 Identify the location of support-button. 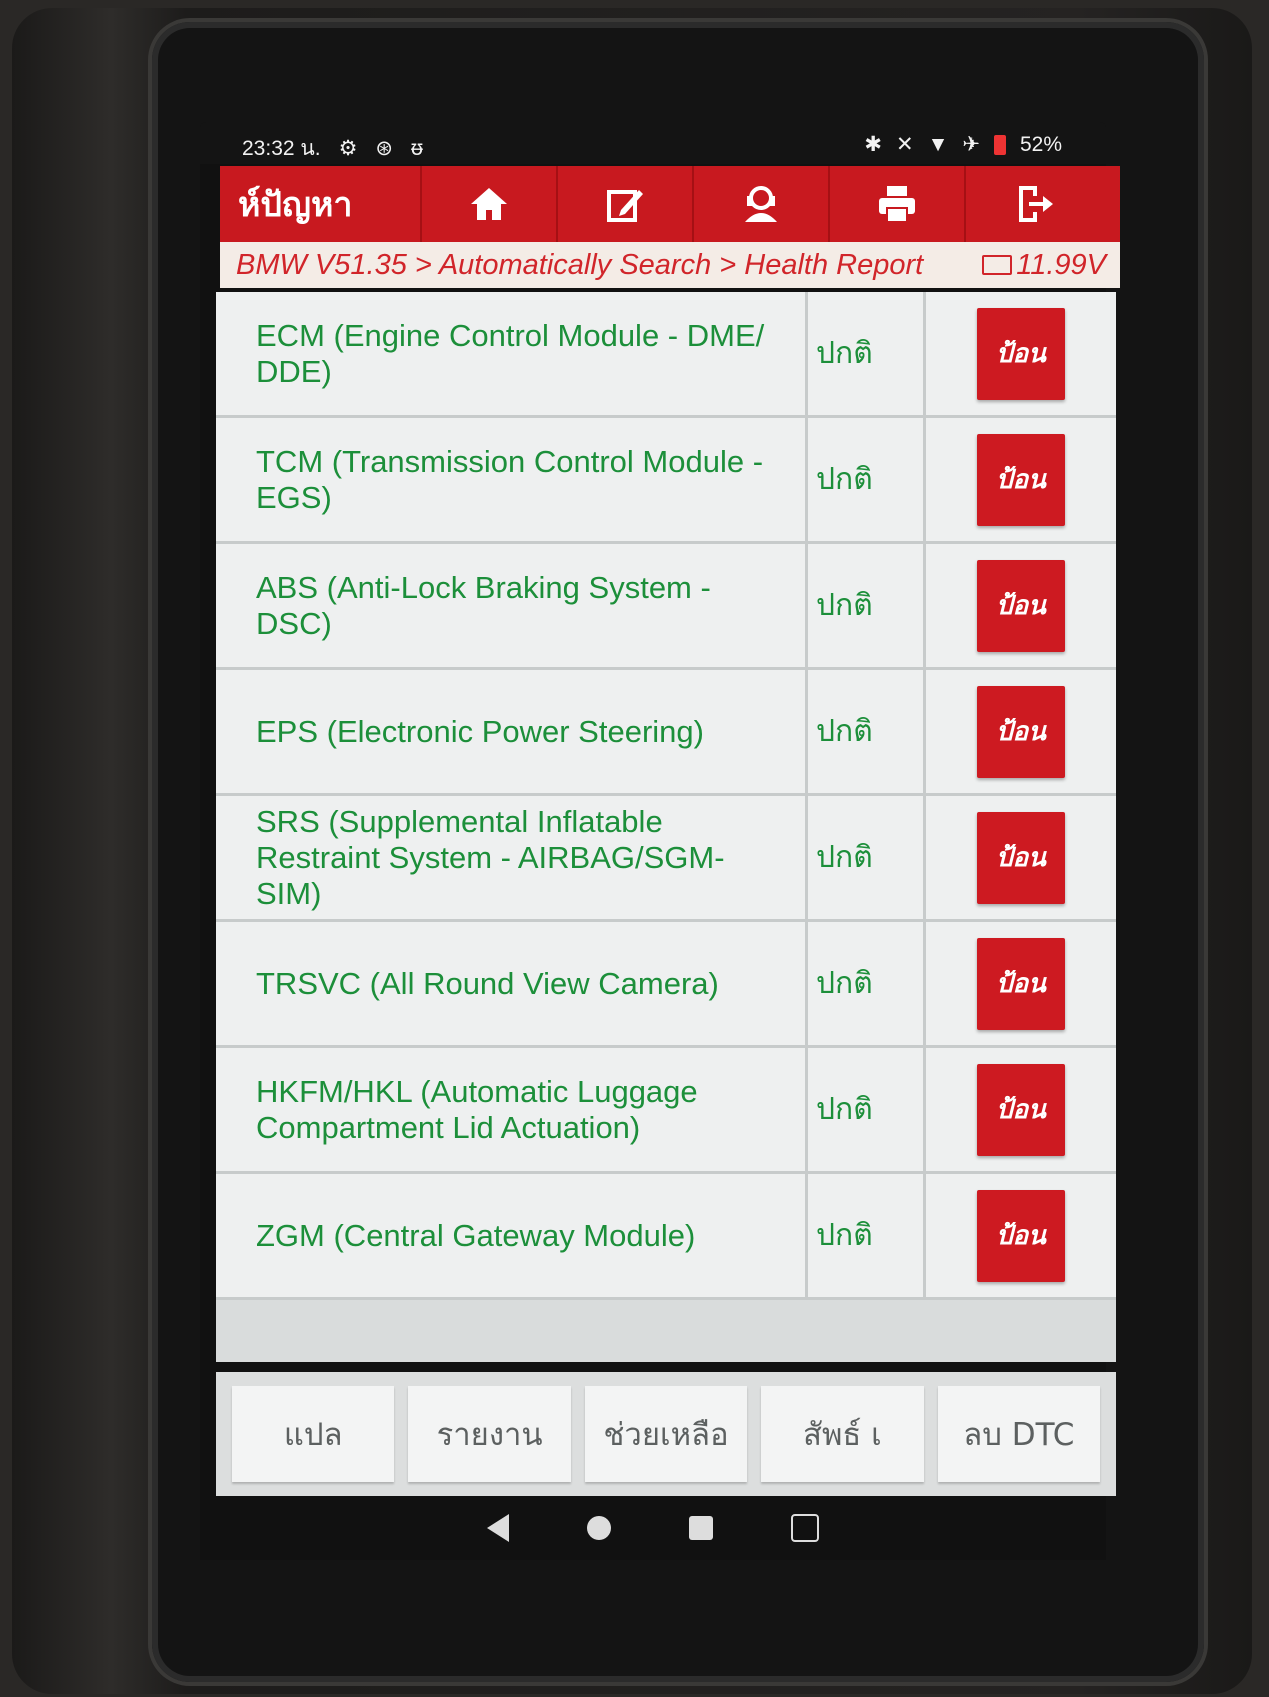
(760, 204).